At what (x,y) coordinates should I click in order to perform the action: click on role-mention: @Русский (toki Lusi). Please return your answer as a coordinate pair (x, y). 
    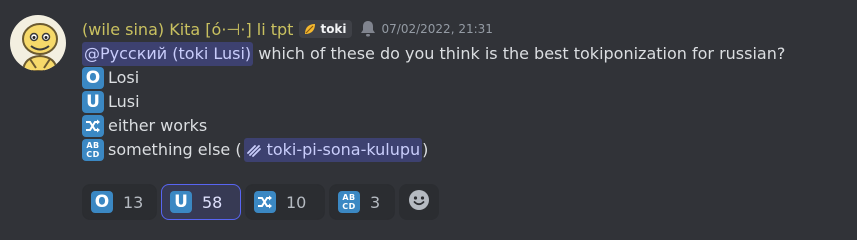
    Looking at the image, I should click on (168, 54).